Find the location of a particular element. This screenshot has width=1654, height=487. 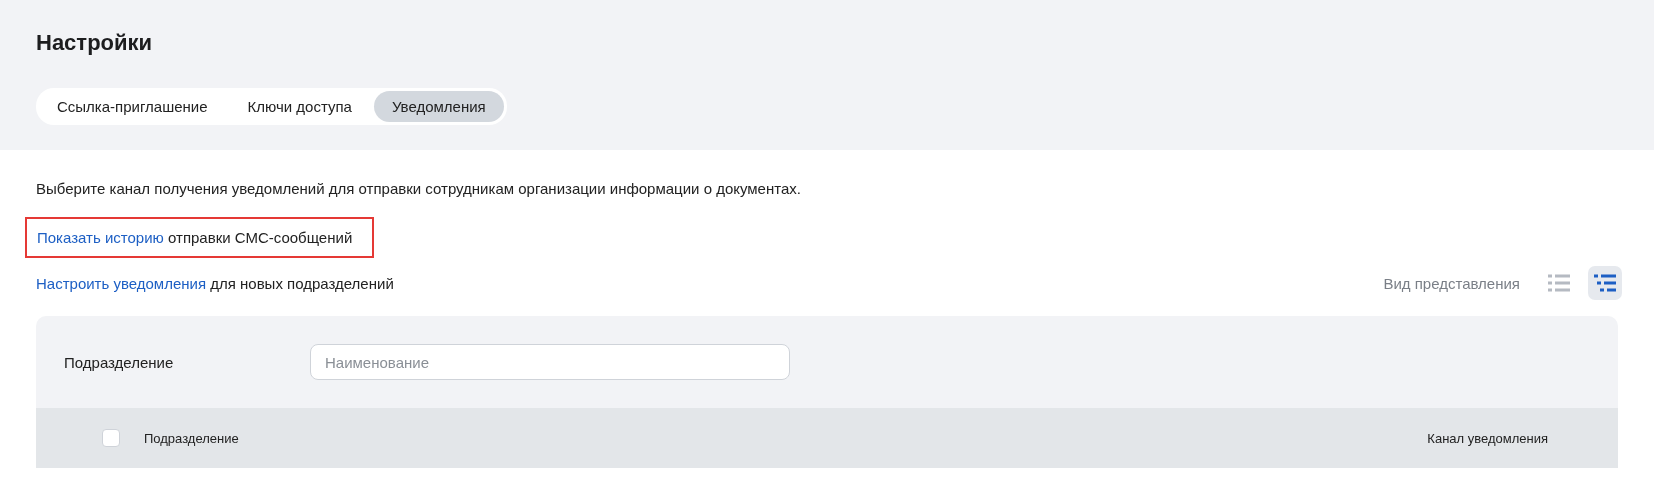

column-header: Подразделение is located at coordinates (191, 438).